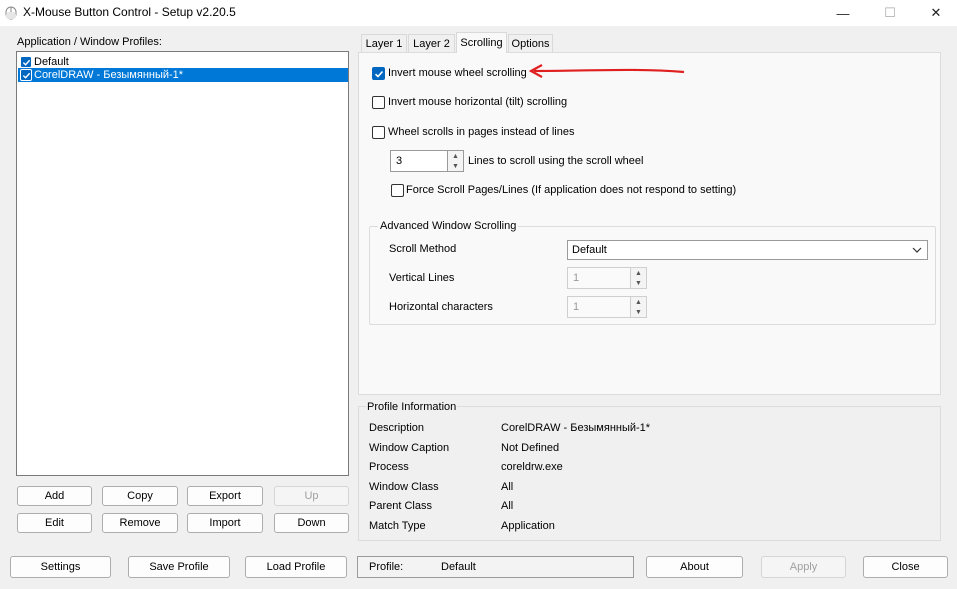  I want to click on scroll-pages-label: Wheel scrolls in pages instead of lines, so click(481, 132).